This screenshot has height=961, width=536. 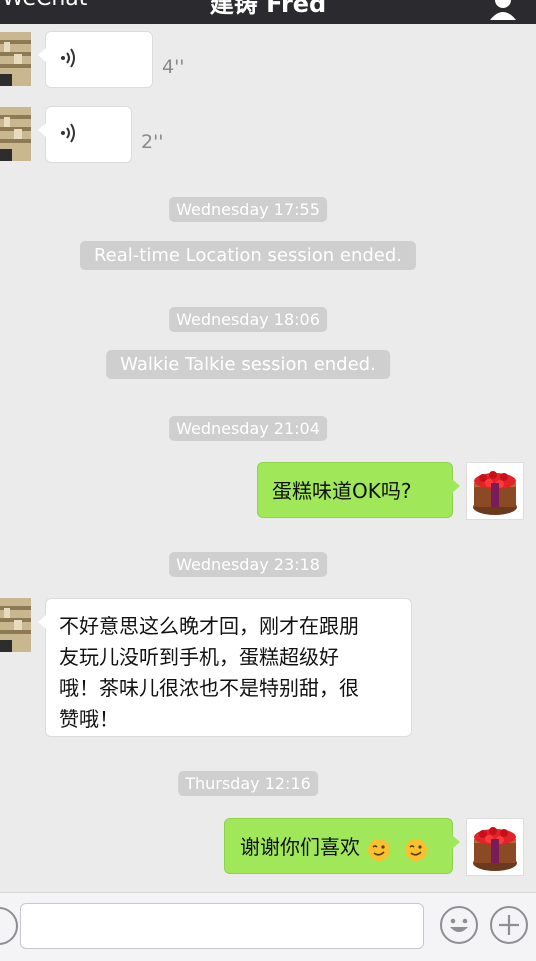 I want to click on message-input, so click(x=222, y=926).